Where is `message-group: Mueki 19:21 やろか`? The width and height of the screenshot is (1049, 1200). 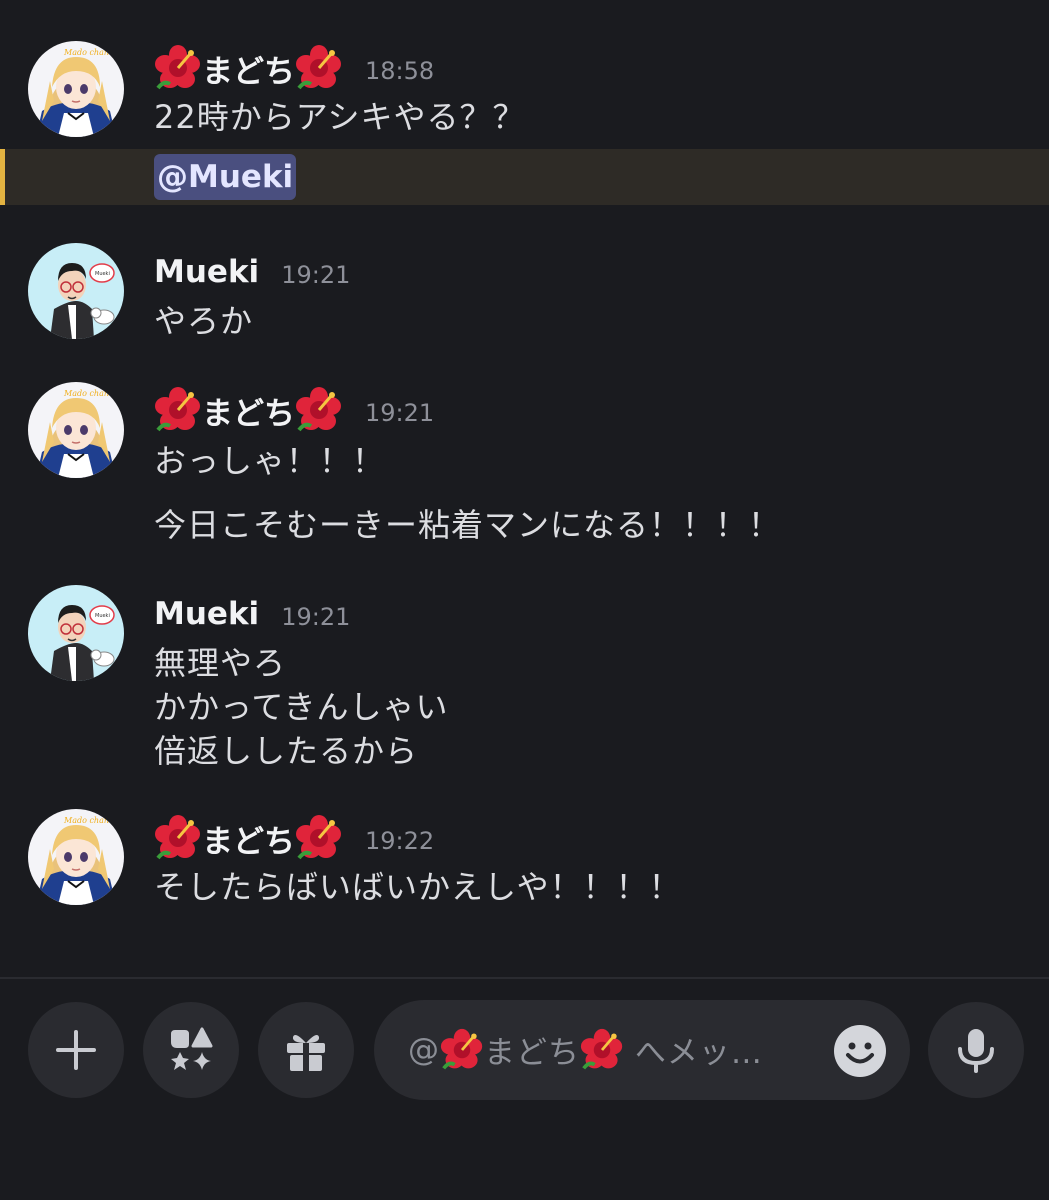 message-group: Mueki 19:21 やろか is located at coordinates (524, 295).